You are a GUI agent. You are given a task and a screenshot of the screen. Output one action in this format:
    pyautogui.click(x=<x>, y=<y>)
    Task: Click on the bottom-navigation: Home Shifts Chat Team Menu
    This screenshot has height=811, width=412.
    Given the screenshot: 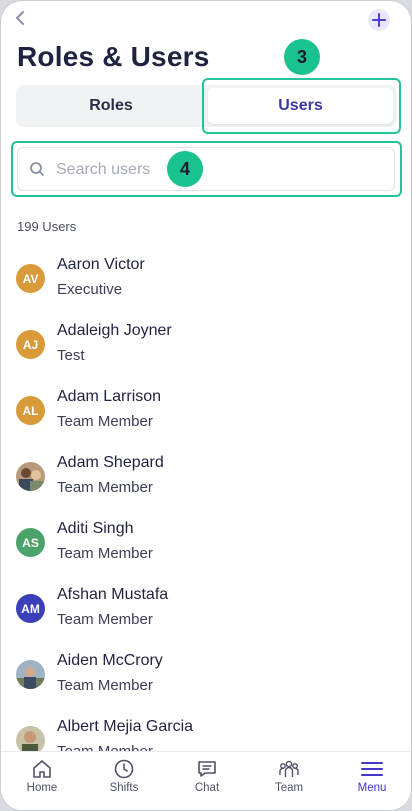 What is the action you would take?
    pyautogui.click(x=206, y=780)
    